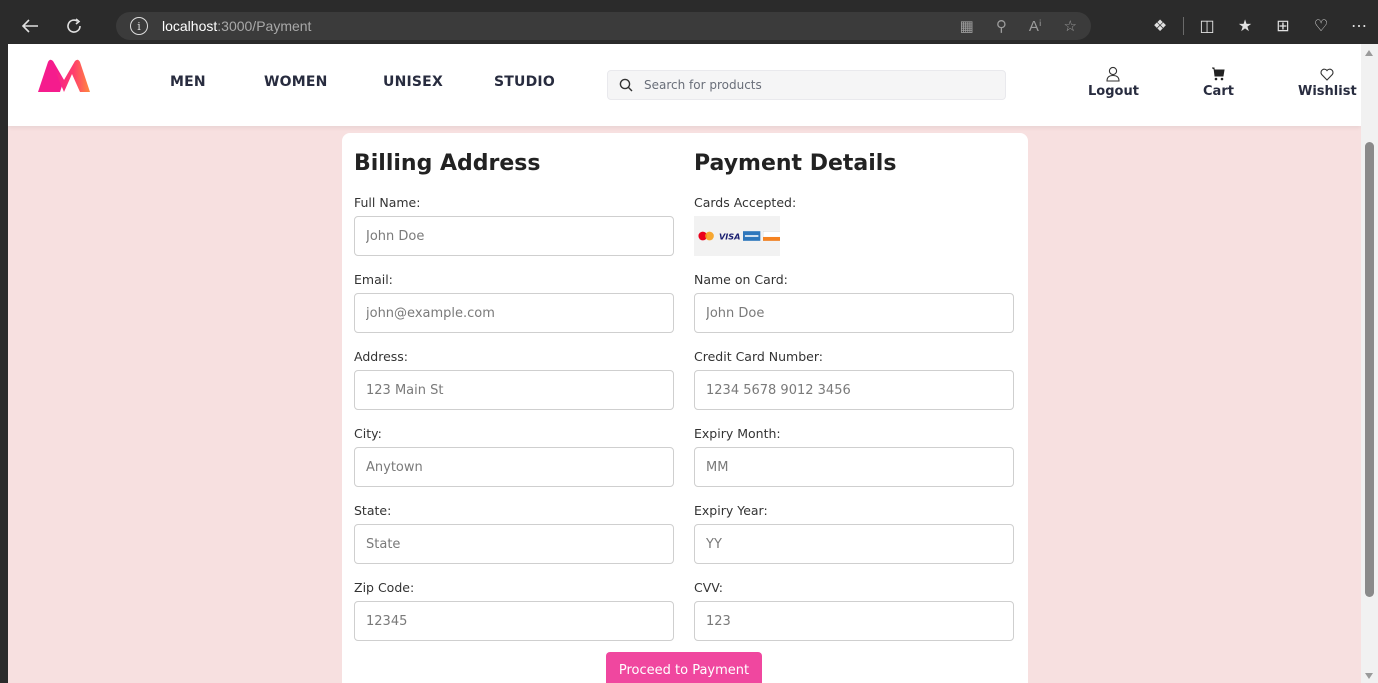 The height and width of the screenshot is (683, 1378). Describe the element at coordinates (1283, 26) in the screenshot. I see `collections-icon: ⊞` at that location.